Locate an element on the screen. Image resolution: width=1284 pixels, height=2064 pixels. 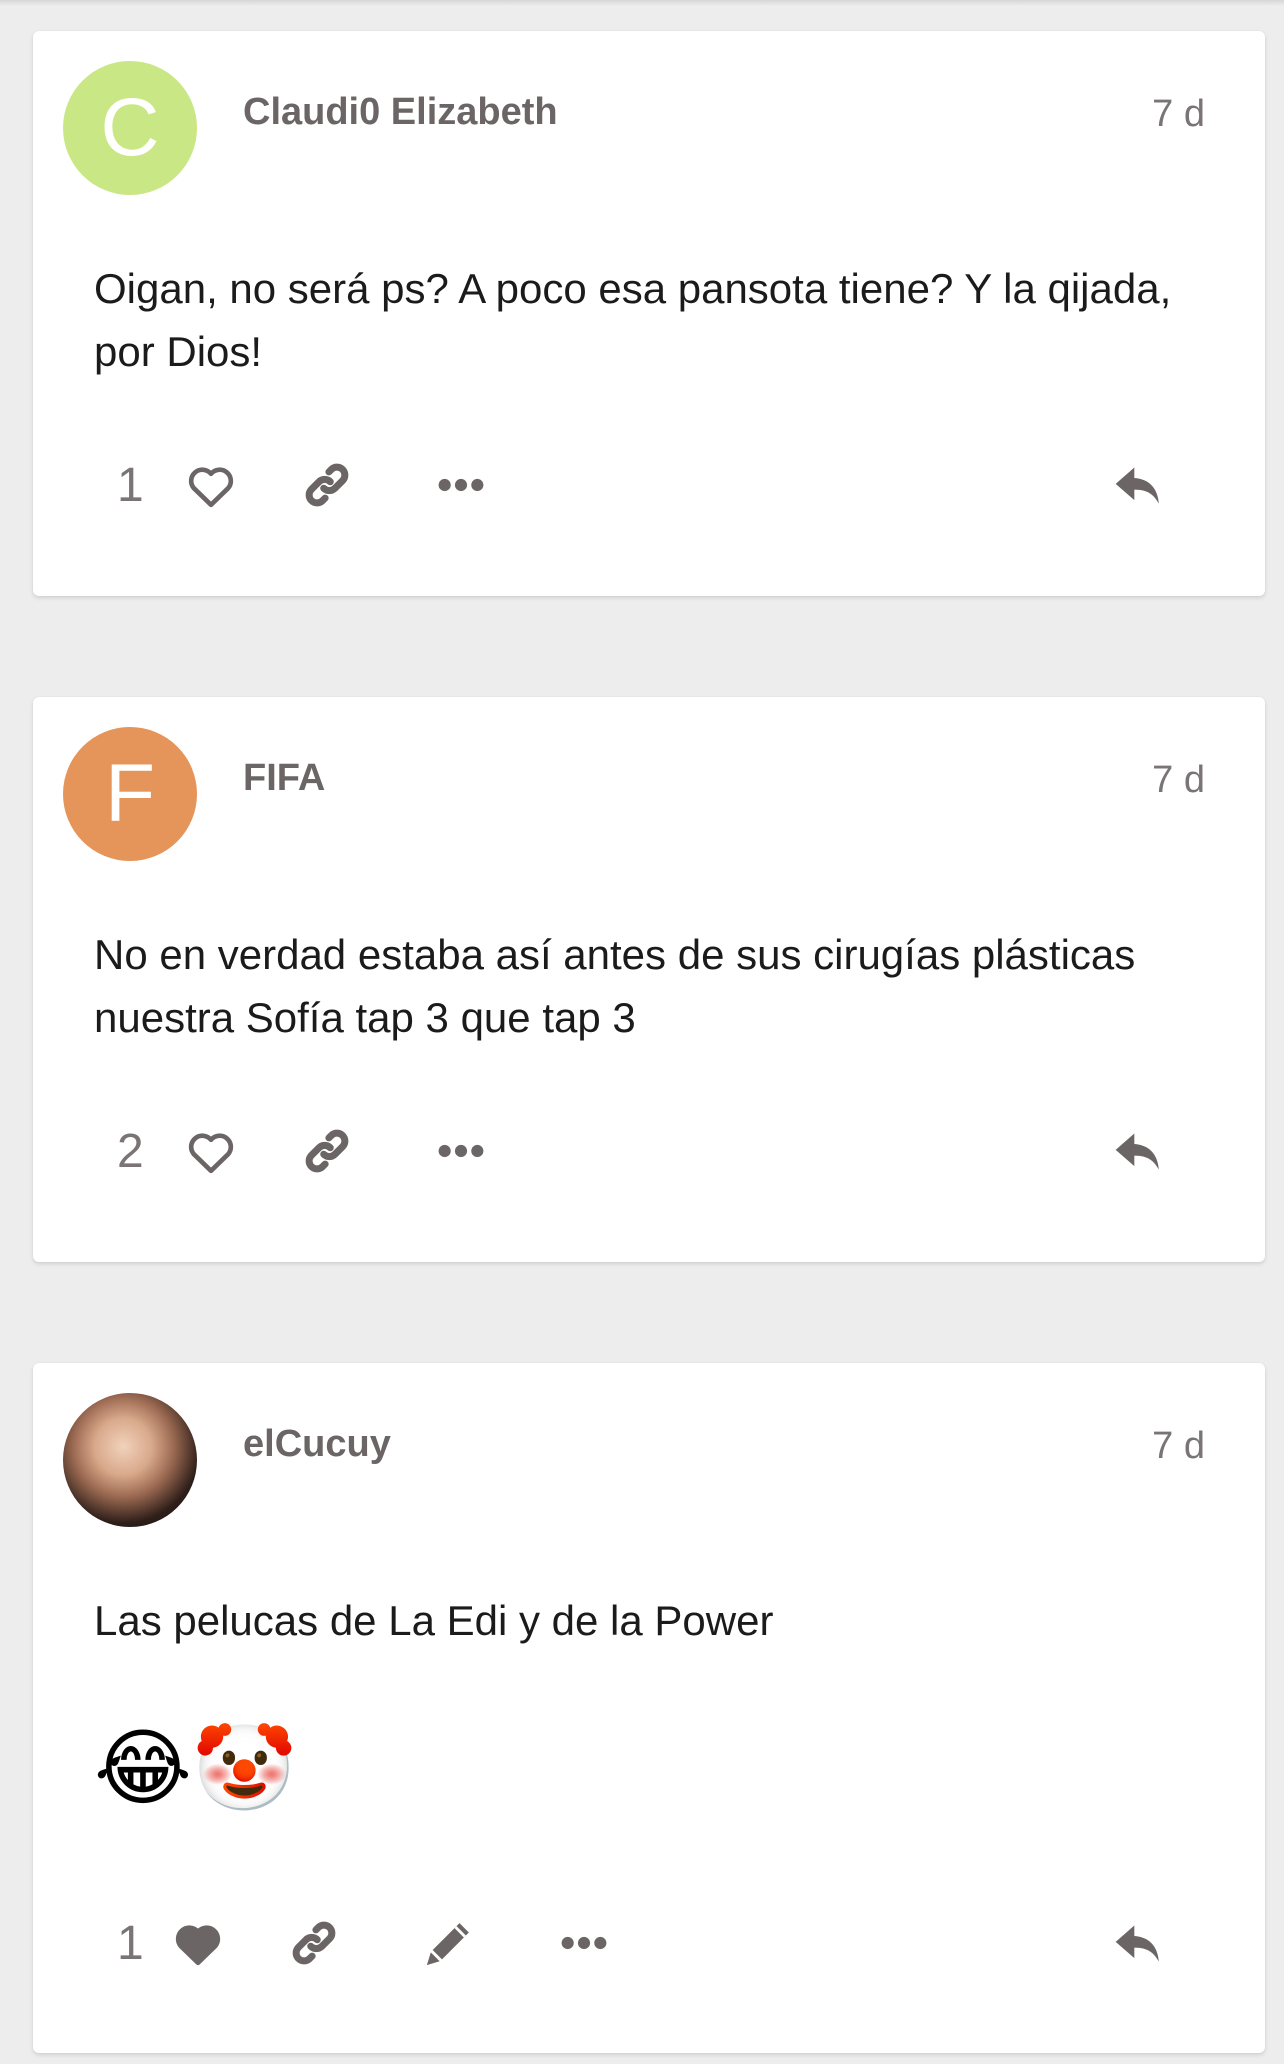
avatar: C is located at coordinates (130, 128).